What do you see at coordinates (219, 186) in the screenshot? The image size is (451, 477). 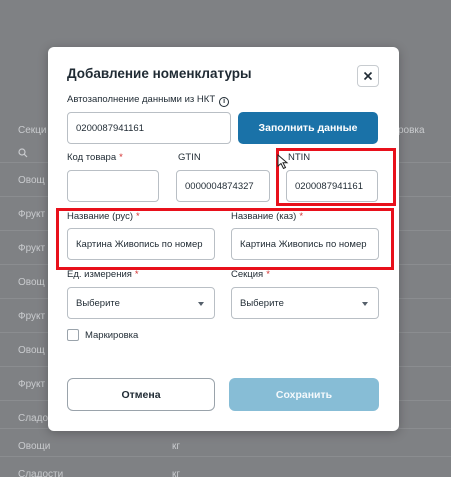 I see `gtin-value: 0000004874327` at bounding box center [219, 186].